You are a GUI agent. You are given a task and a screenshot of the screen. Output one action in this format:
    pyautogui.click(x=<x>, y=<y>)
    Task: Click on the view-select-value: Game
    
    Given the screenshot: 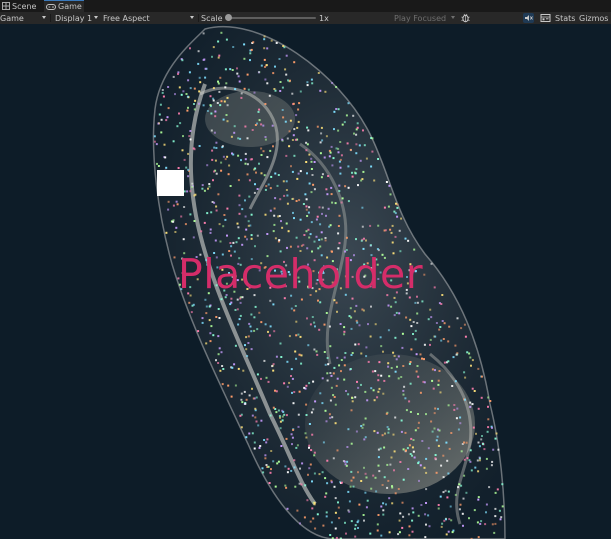 What is the action you would take?
    pyautogui.click(x=12, y=18)
    